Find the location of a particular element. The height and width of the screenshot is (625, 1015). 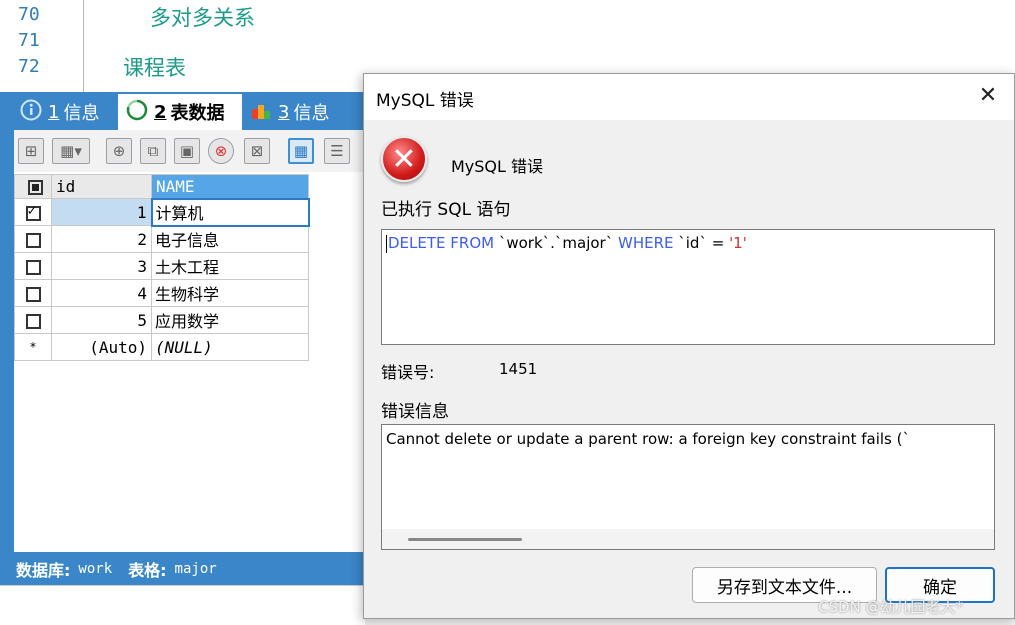

database-value: work is located at coordinates (95, 568).